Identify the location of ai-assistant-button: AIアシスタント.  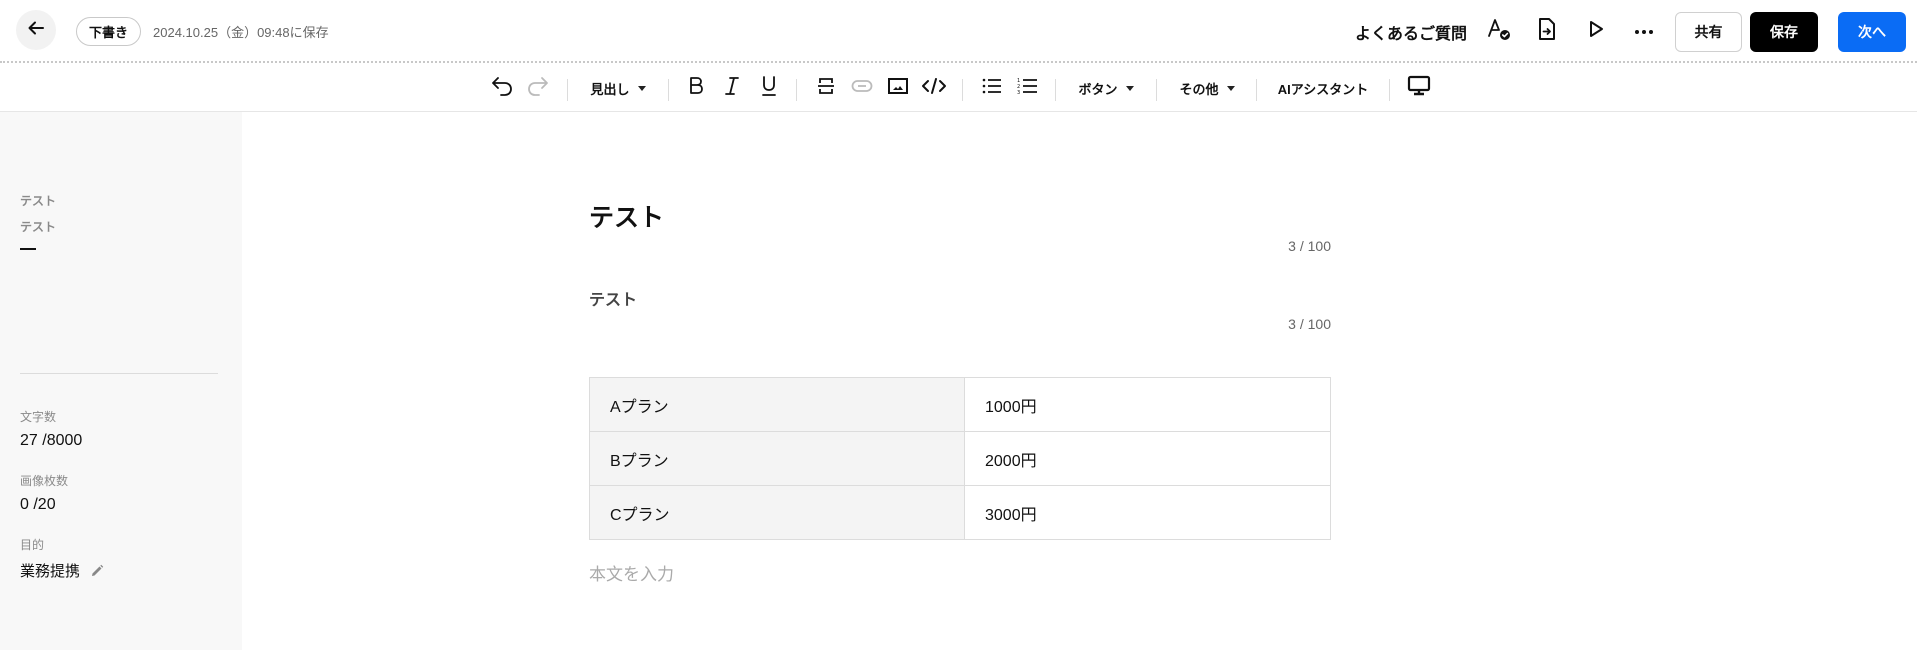
(1323, 88).